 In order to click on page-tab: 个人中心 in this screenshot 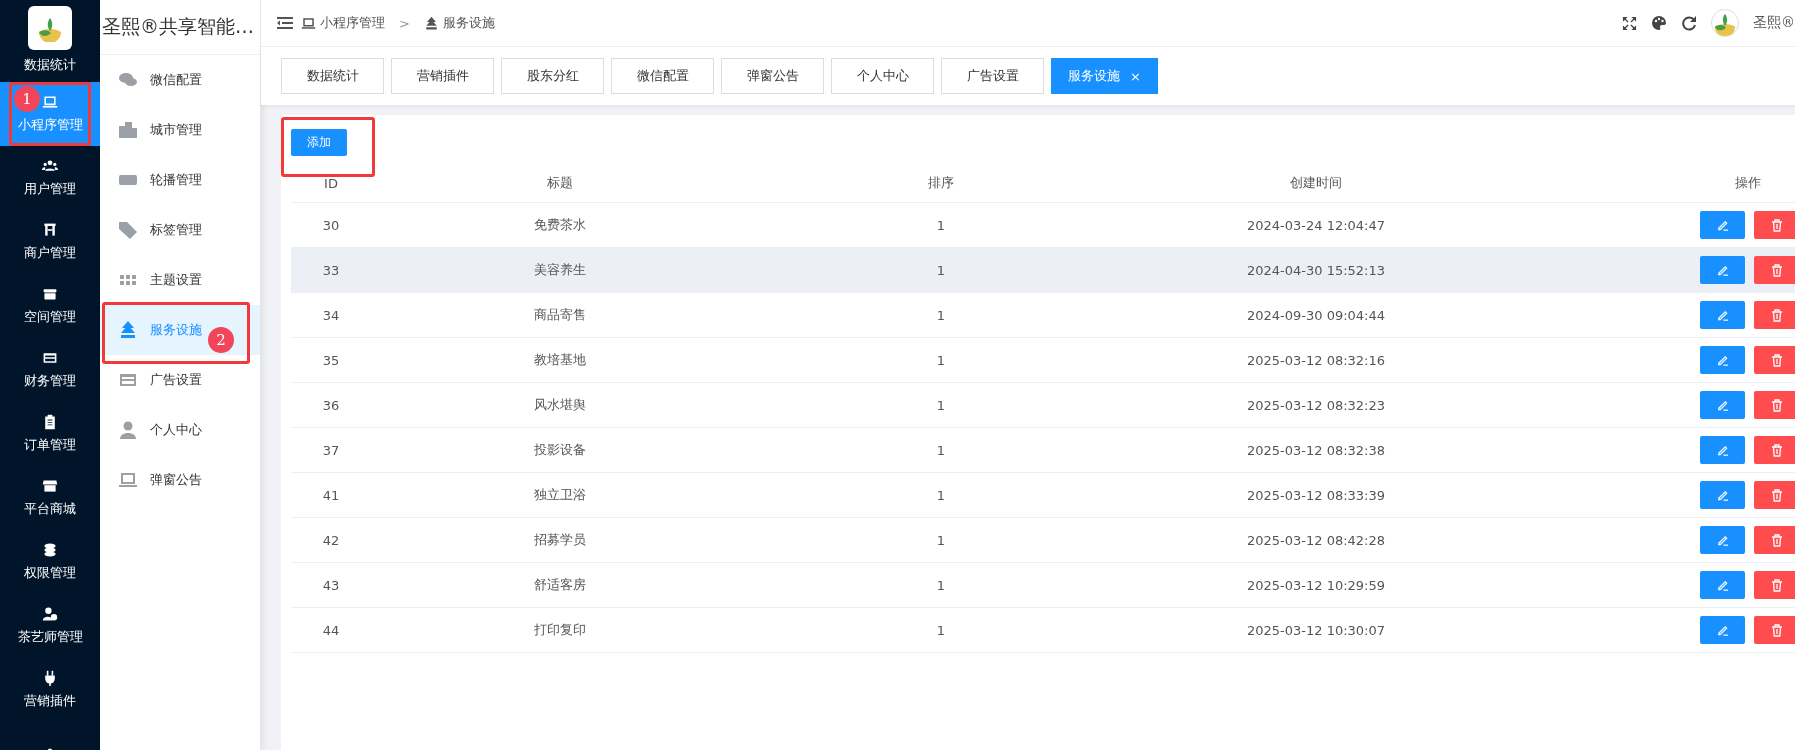, I will do `click(882, 76)`.